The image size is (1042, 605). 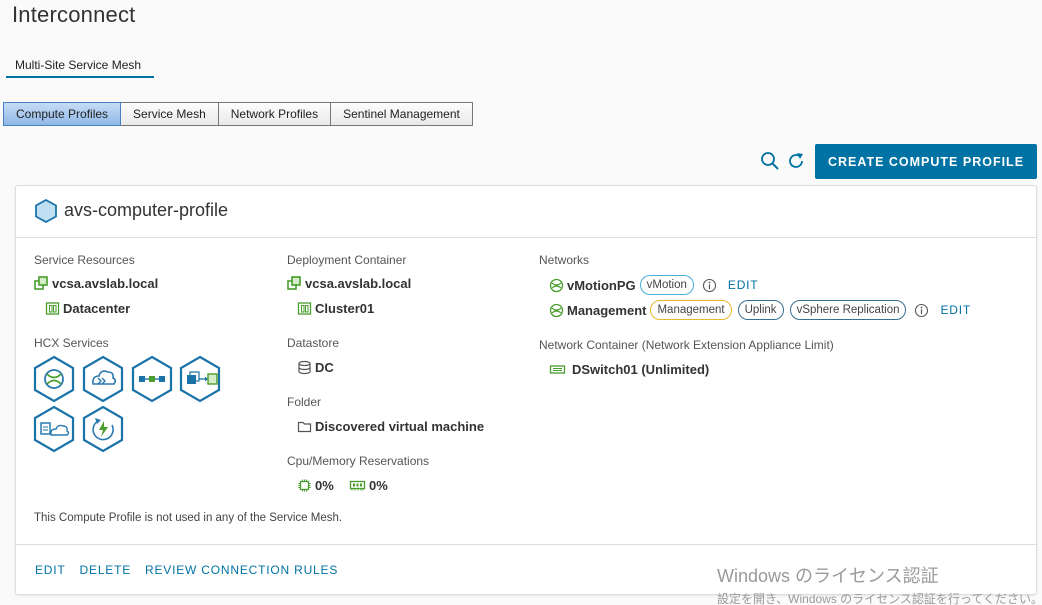 What do you see at coordinates (54, 429) in the screenshot?
I see `hcx-replication-assisted-vmotion-icon` at bounding box center [54, 429].